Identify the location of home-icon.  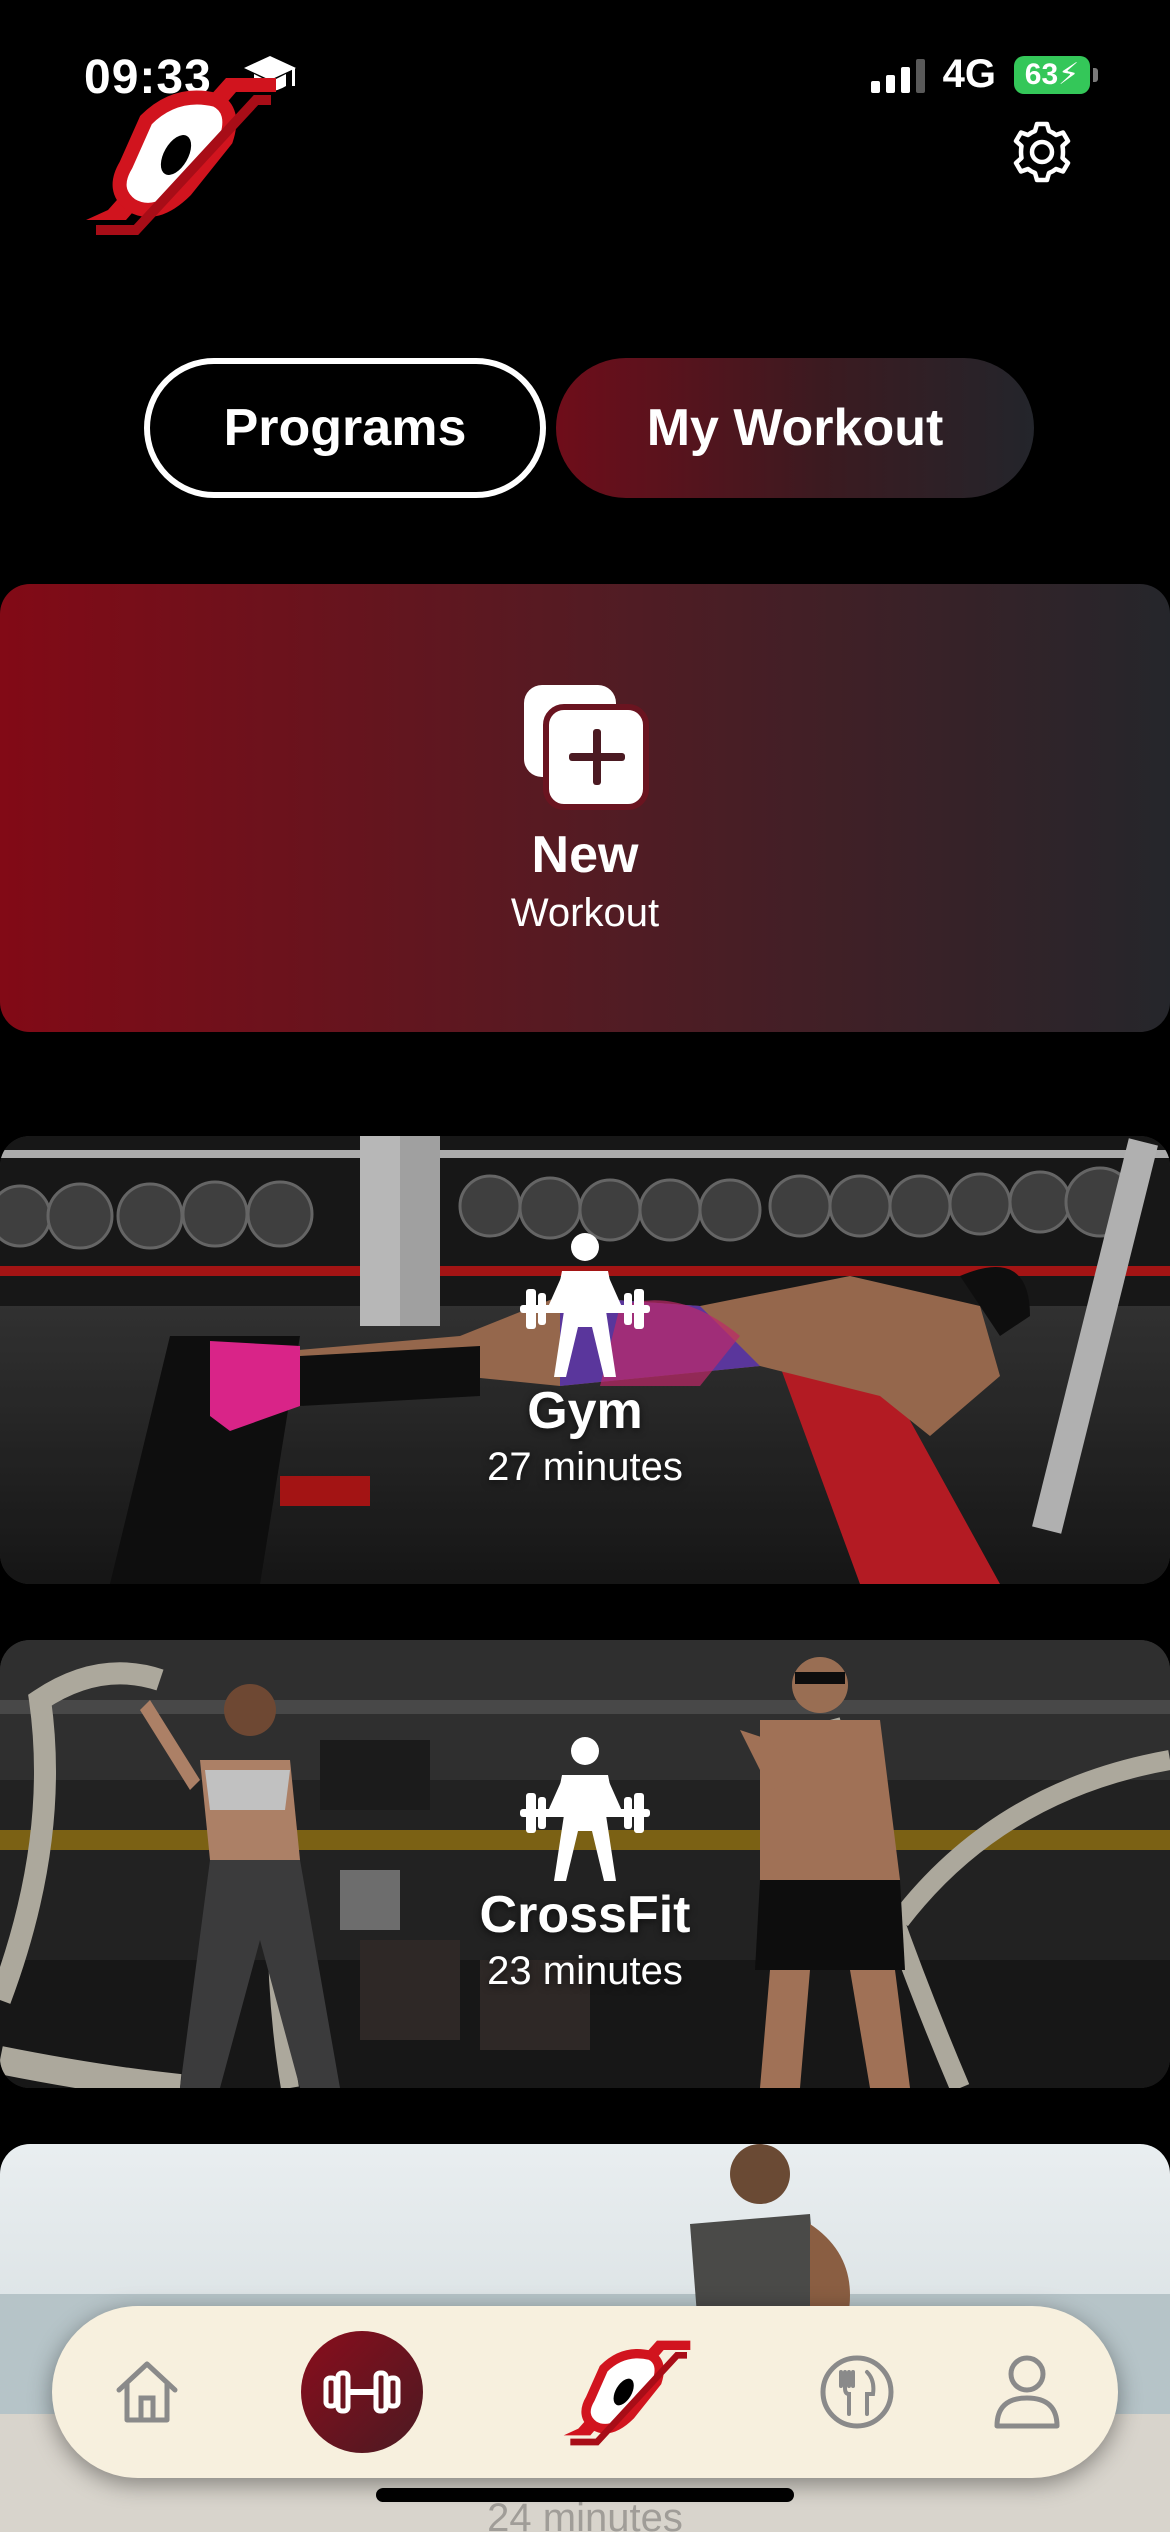
(147, 2392).